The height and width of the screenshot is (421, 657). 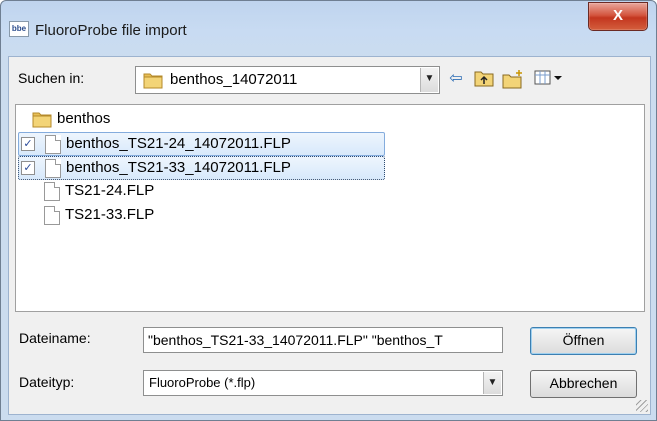 What do you see at coordinates (47, 382) in the screenshot?
I see `filetype-label: Dateityp:` at bounding box center [47, 382].